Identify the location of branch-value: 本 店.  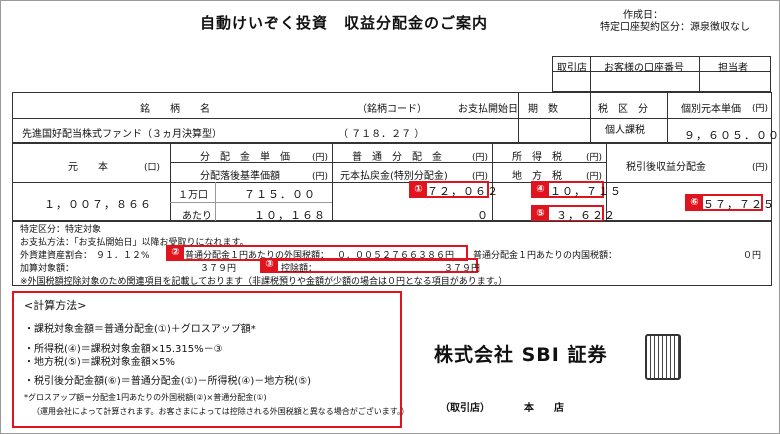
(544, 408).